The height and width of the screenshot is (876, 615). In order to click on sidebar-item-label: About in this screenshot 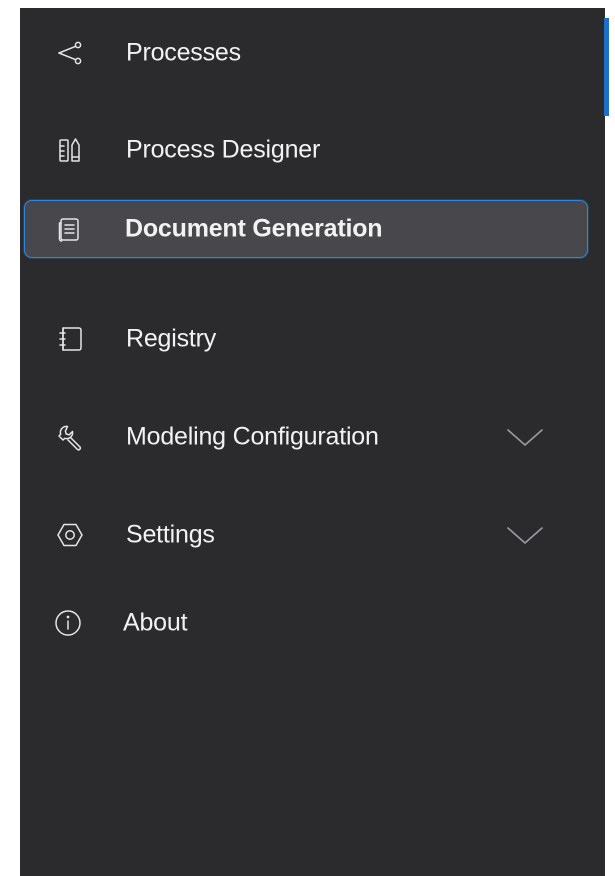, I will do `click(155, 622)`.